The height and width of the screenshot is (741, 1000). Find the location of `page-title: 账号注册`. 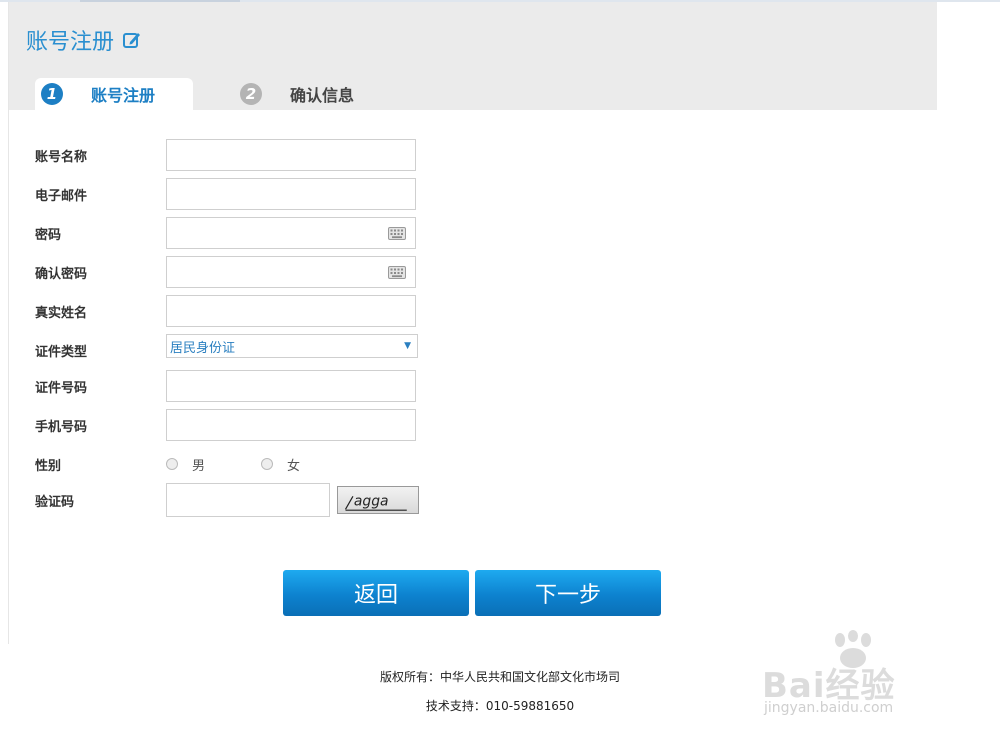

page-title: 账号注册 is located at coordinates (84, 40).